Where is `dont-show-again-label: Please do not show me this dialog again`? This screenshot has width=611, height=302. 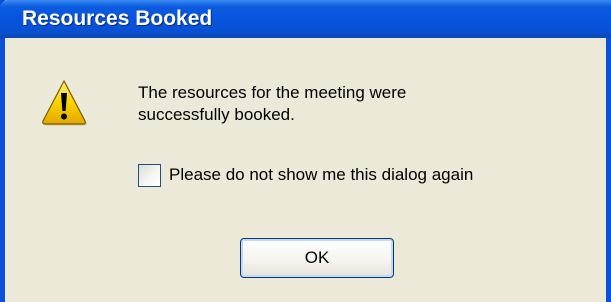
dont-show-again-label: Please do not show me this dialog again is located at coordinates (321, 175).